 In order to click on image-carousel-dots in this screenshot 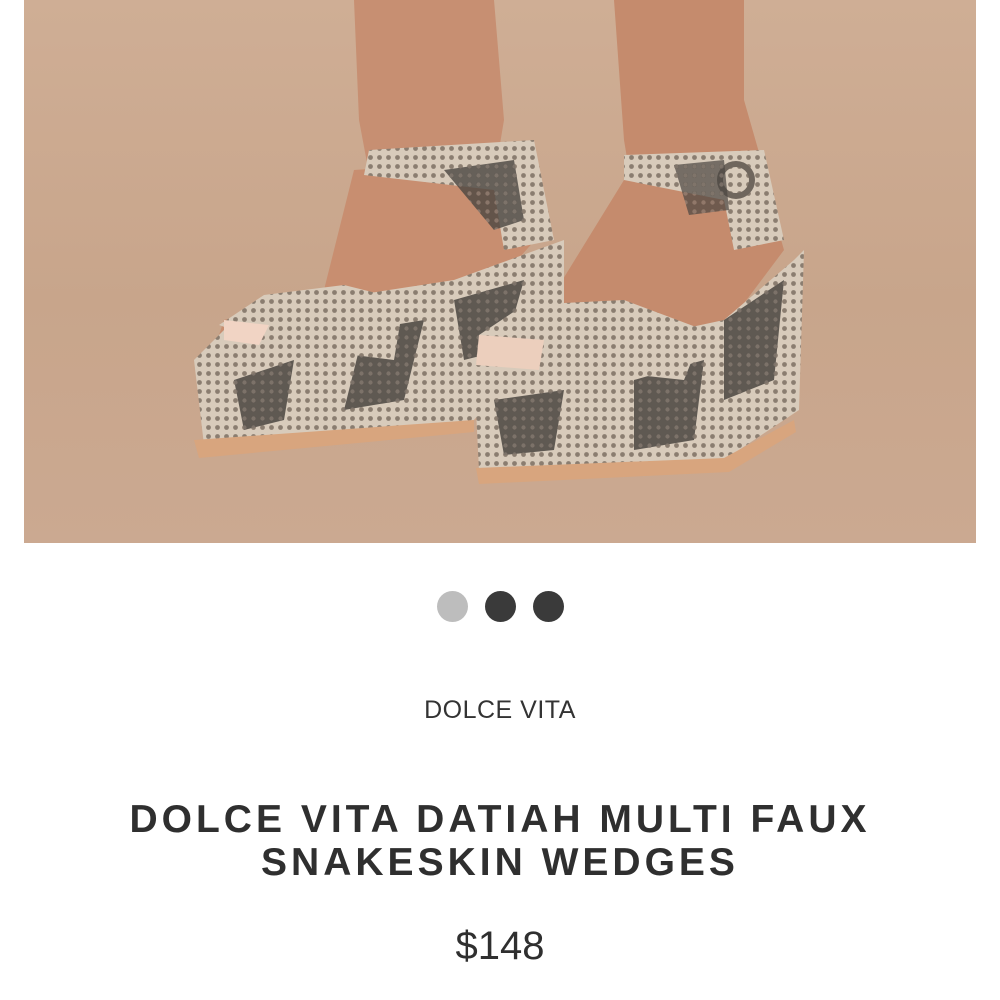, I will do `click(500, 606)`.